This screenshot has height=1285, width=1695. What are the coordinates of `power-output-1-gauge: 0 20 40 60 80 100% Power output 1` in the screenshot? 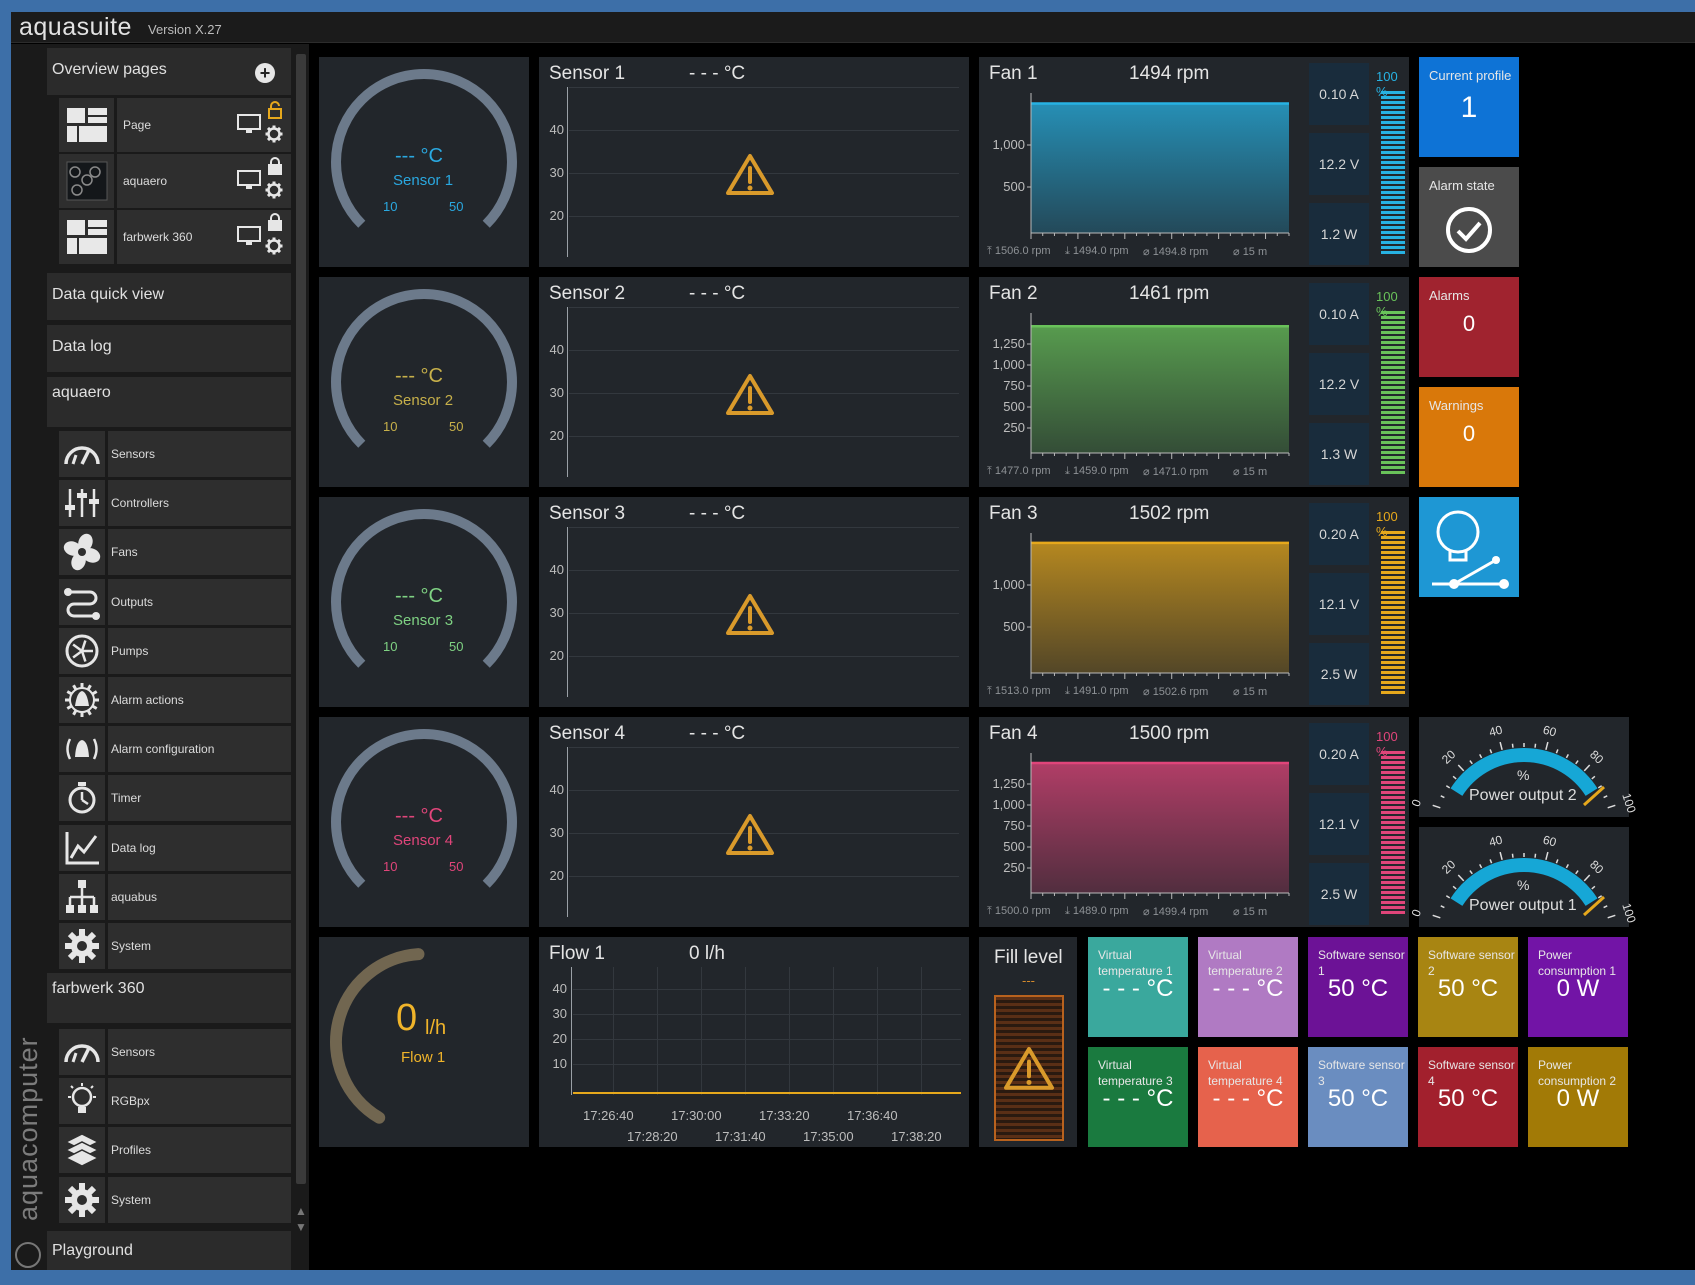 It's located at (1523, 877).